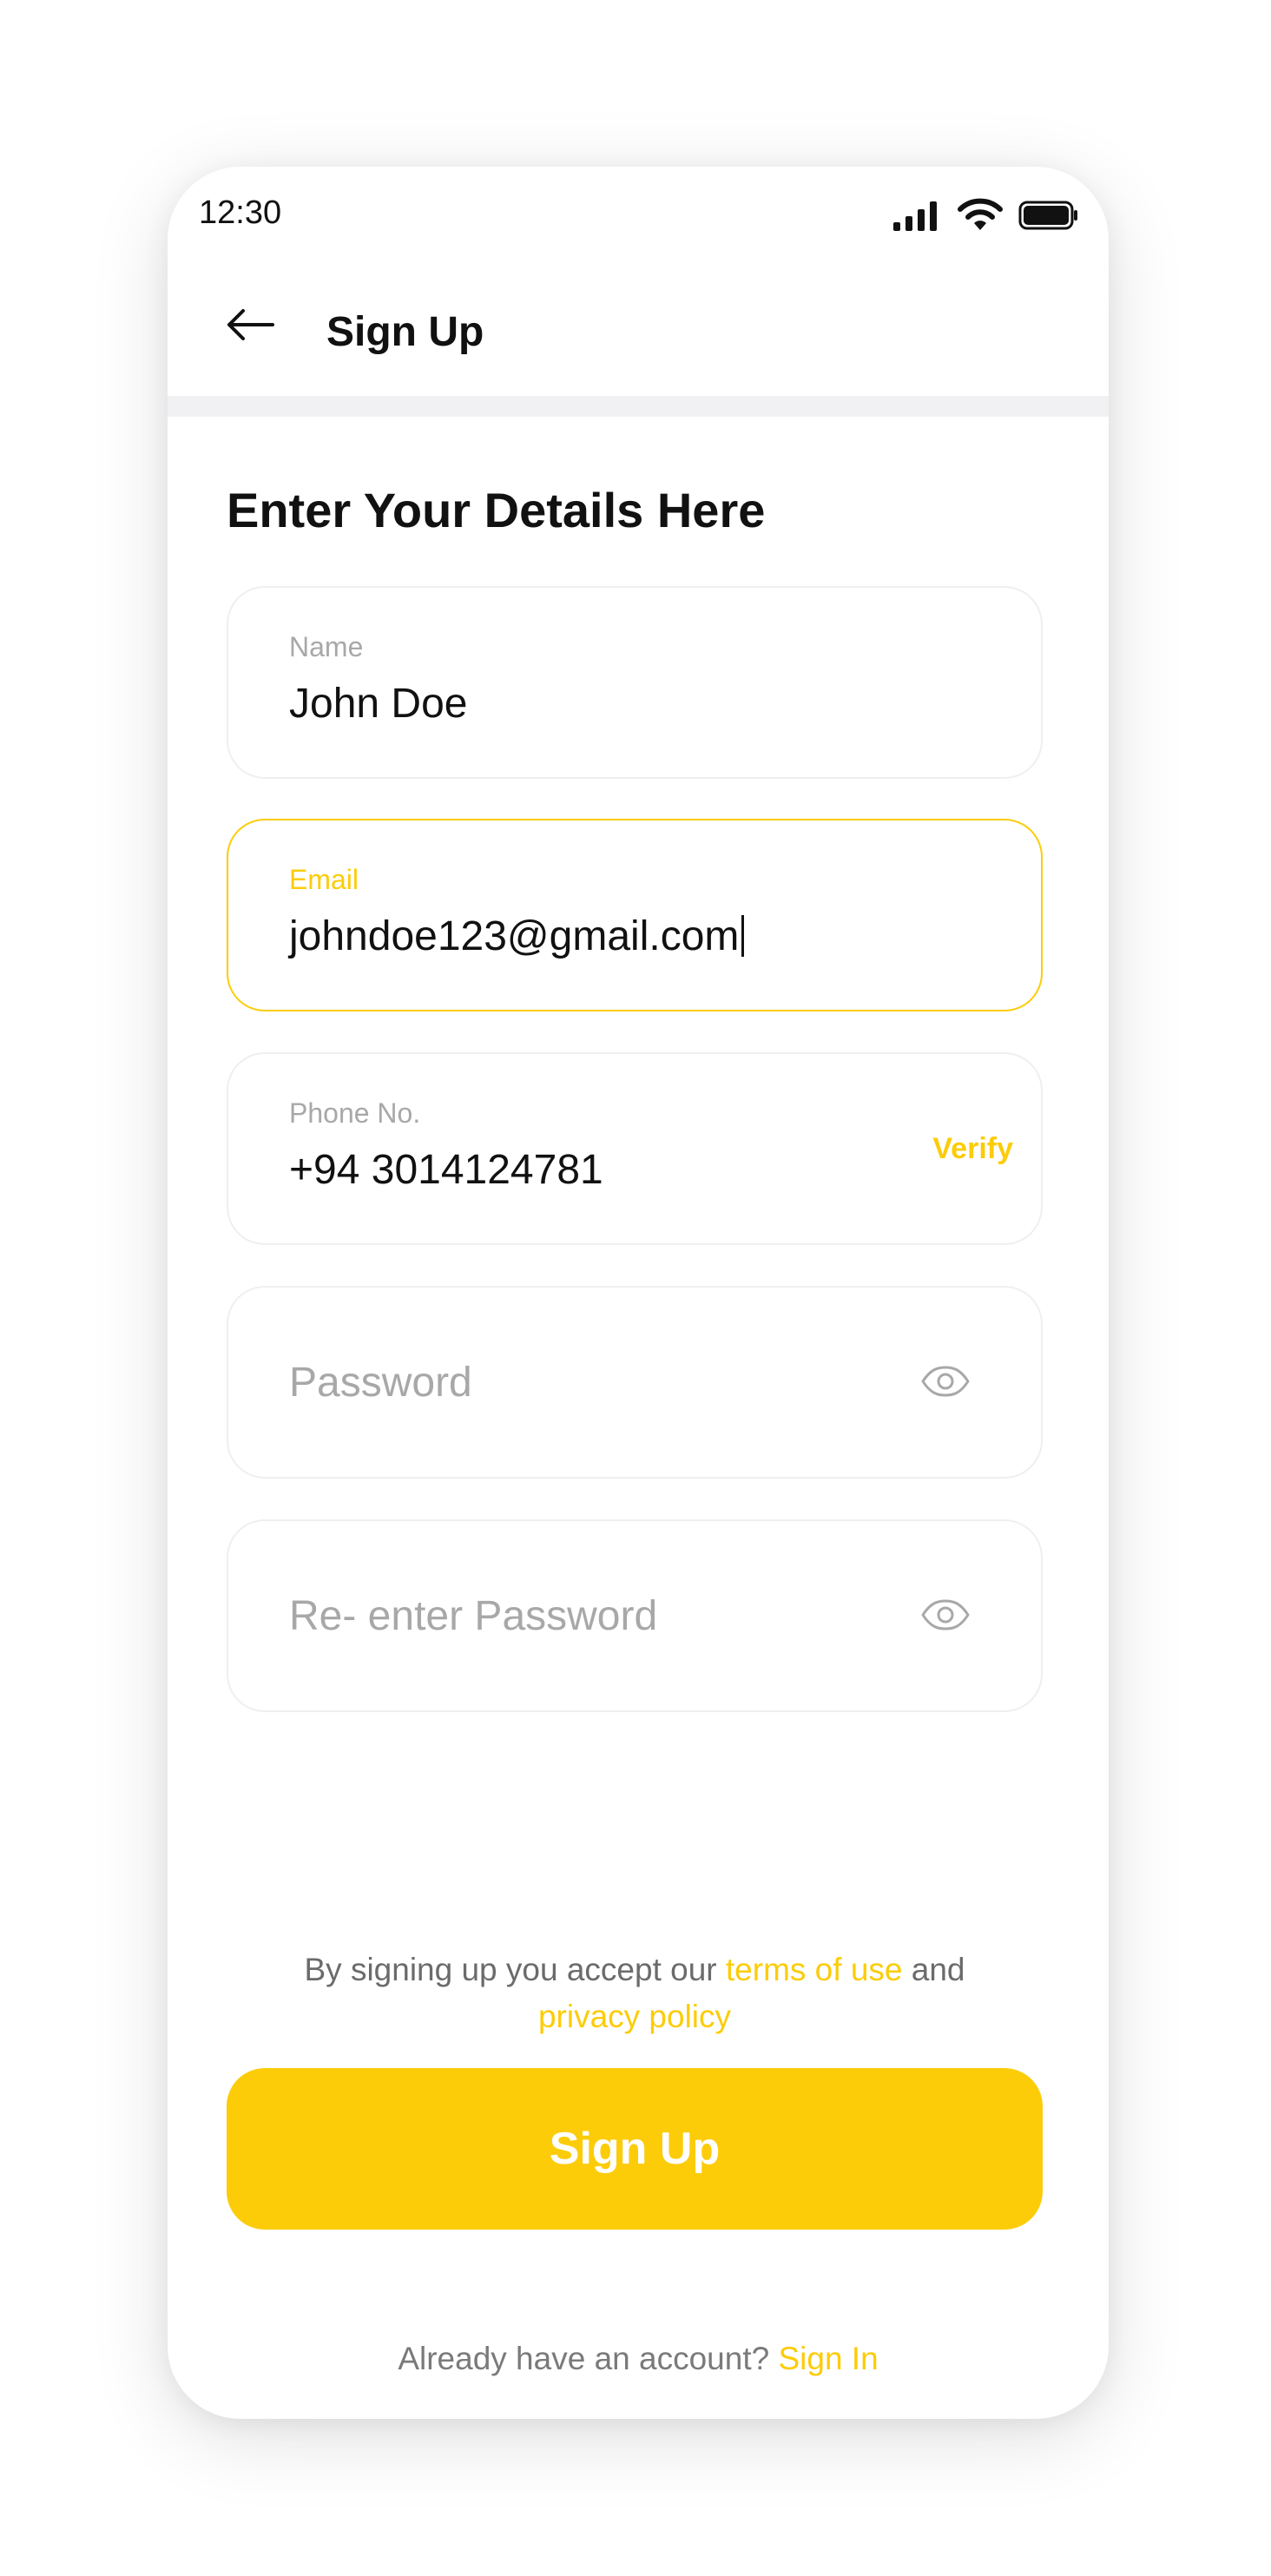 The image size is (1271, 2576). I want to click on verify-button: Verify, so click(973, 1149).